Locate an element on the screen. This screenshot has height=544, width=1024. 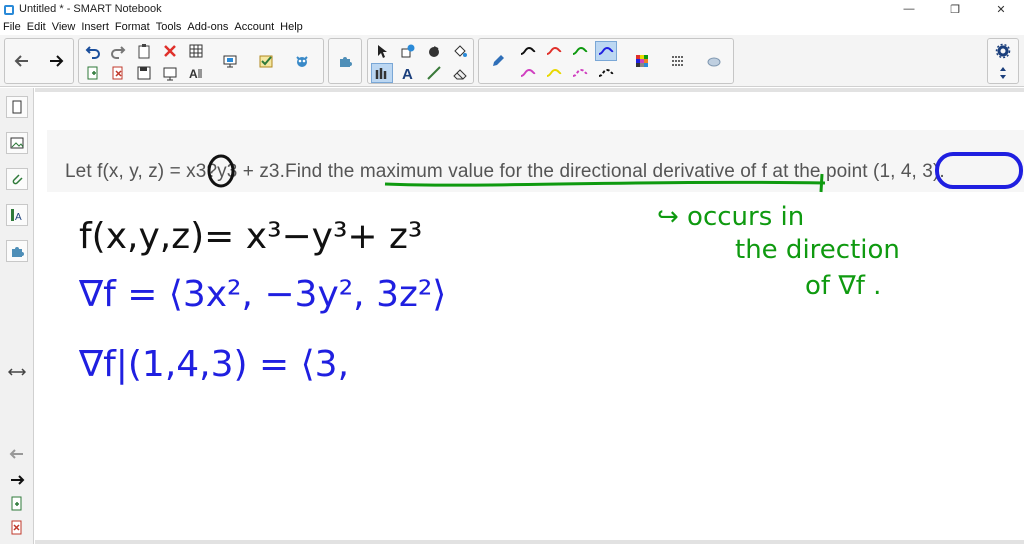
display-screen-icon is located at coordinates (230, 61).